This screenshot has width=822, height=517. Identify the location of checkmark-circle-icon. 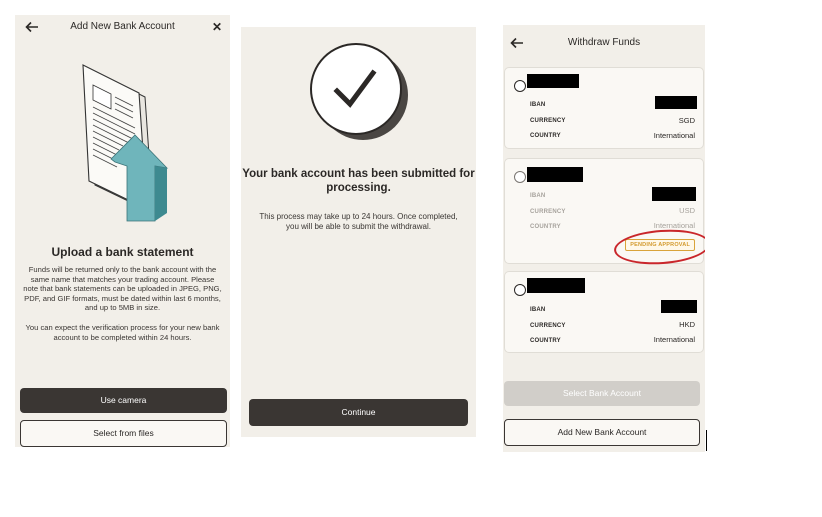
(359, 91).